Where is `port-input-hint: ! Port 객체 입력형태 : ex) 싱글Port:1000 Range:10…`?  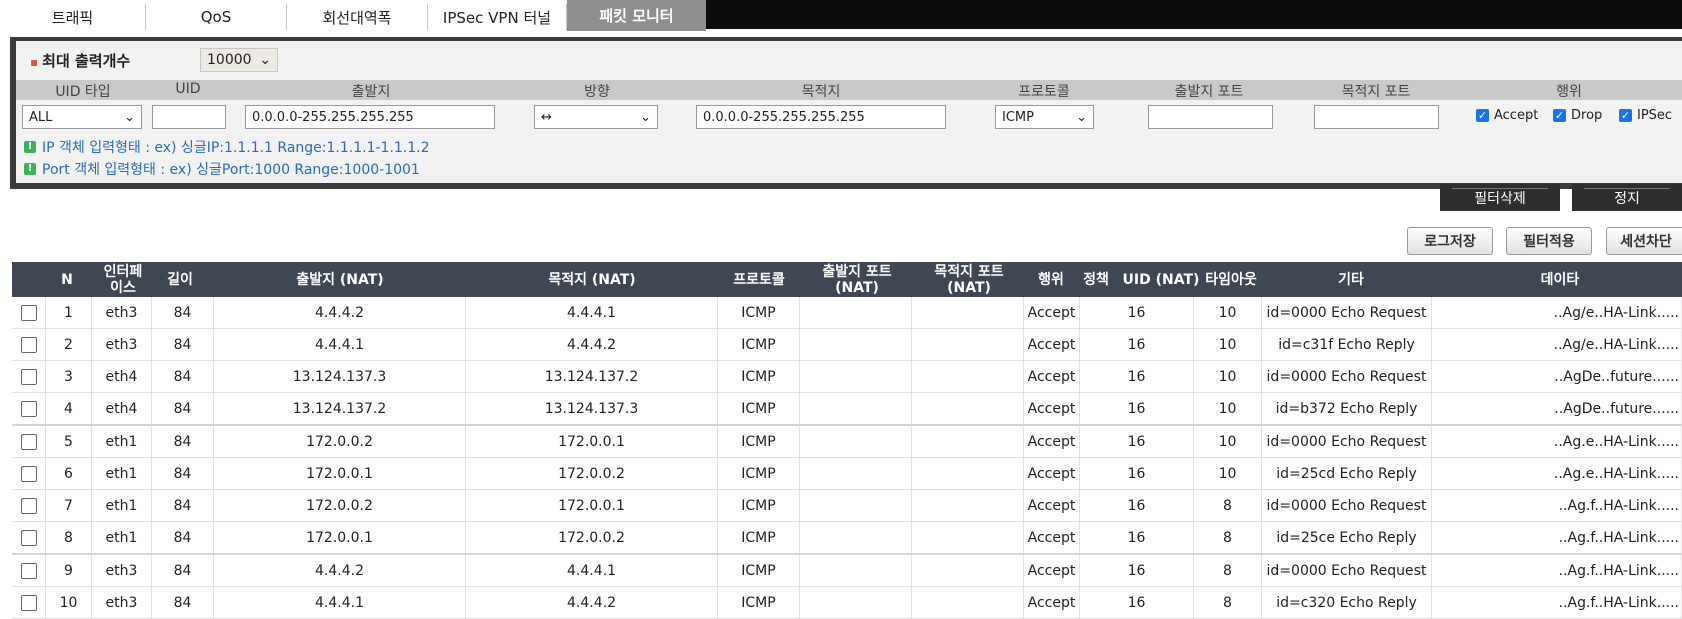
port-input-hint: ! Port 객체 입력형태 : ex) 싱글Port:1000 Range:10… is located at coordinates (222, 169).